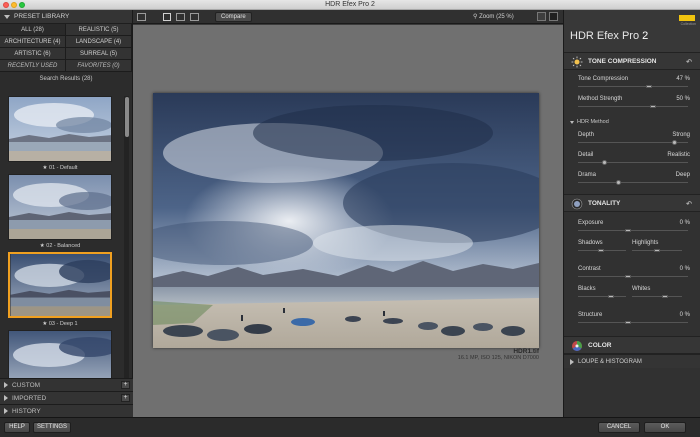 The height and width of the screenshot is (437, 700). Describe the element at coordinates (553, 16) in the screenshot. I see `background-dark-icon` at that location.